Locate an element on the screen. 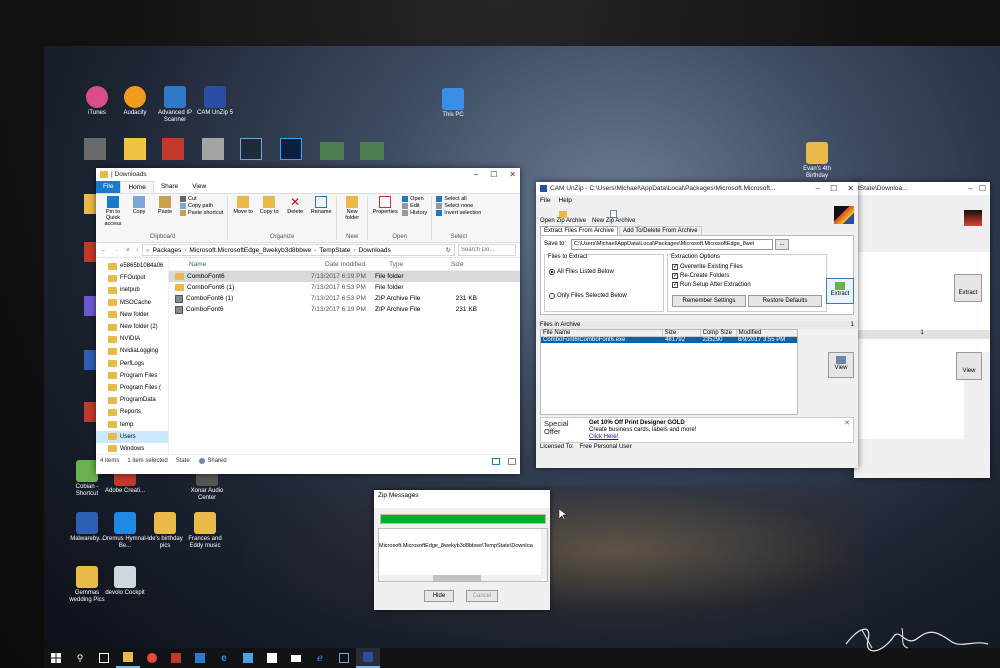 Image resolution: width=1000 pixels, height=668 pixels. column-header-comp-size: Comp Size is located at coordinates (719, 333).